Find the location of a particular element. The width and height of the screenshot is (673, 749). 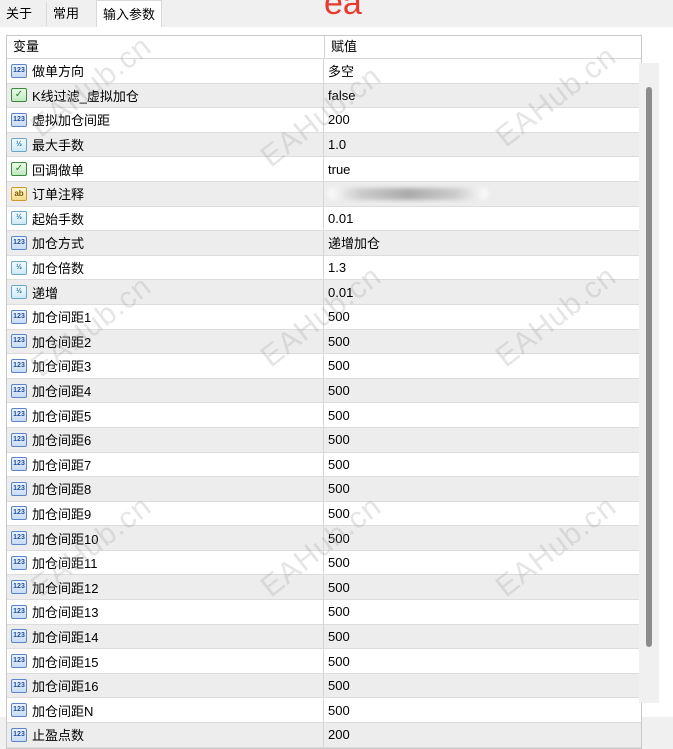

table-row: 123 加仓方式 递增加仓 is located at coordinates (324, 243).